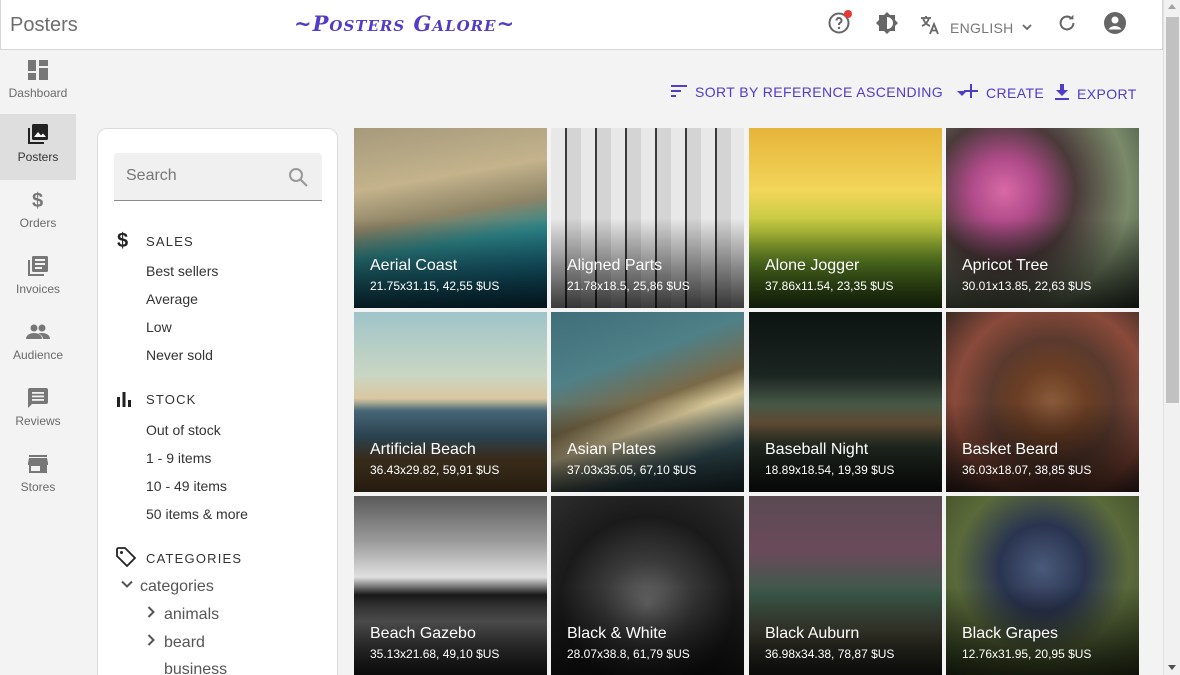  Describe the element at coordinates (38, 487) in the screenshot. I see `sidebar-item-label: Stores` at that location.